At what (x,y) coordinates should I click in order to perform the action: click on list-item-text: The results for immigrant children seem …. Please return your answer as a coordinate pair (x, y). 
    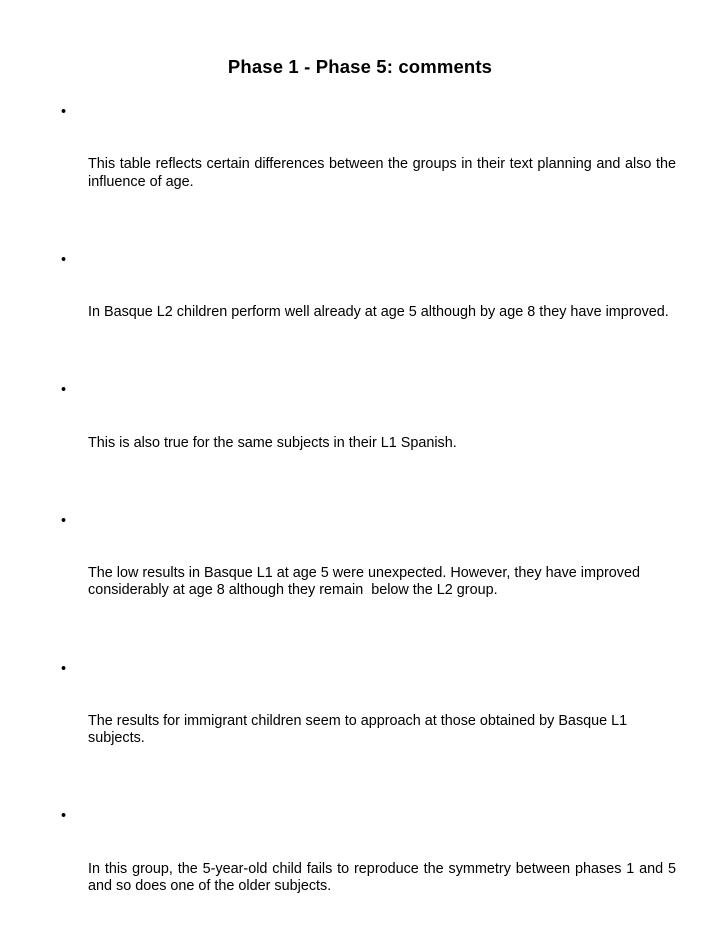
    Looking at the image, I should click on (360, 729).